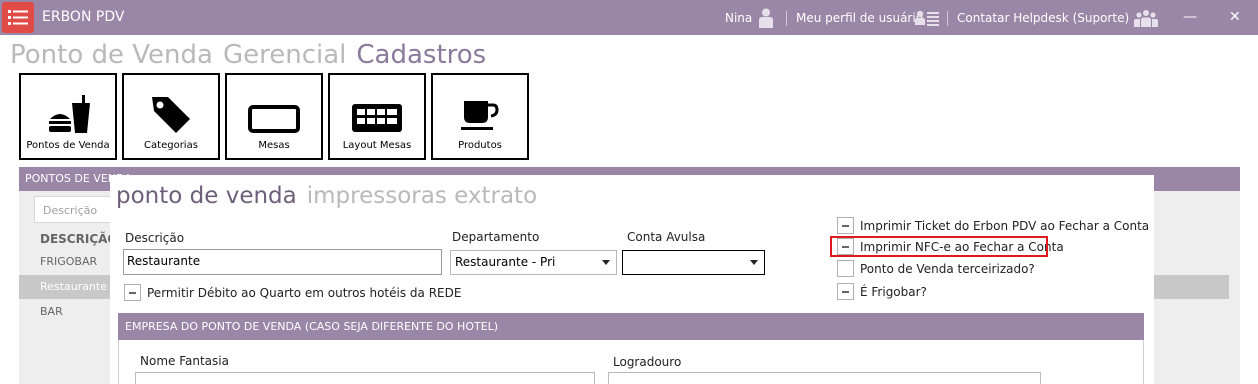  I want to click on column-header-descricao: DESCRIÇÃO, so click(79, 239).